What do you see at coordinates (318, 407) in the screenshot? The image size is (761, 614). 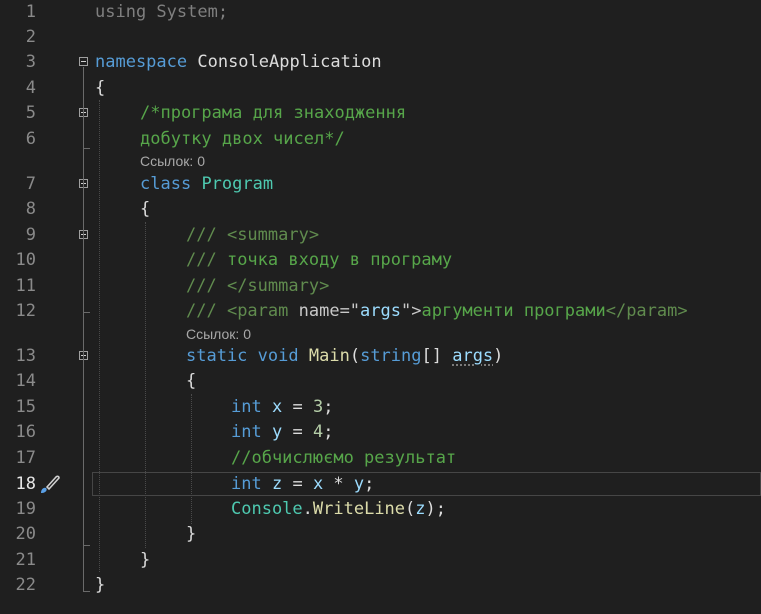 I see `number: 3` at bounding box center [318, 407].